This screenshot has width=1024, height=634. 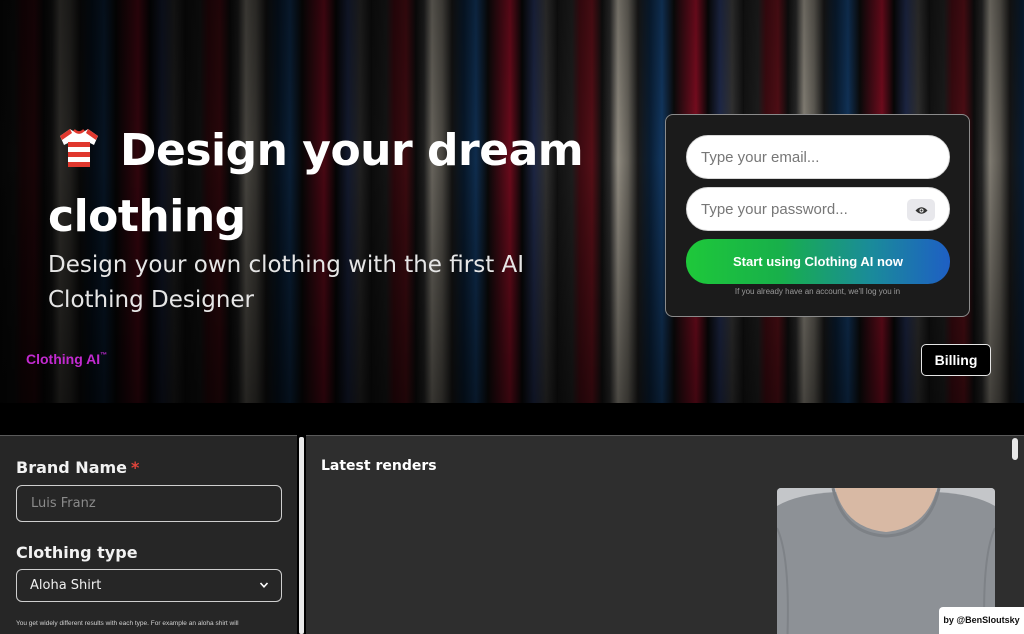 I want to click on password-field-wrapper, so click(x=818, y=209).